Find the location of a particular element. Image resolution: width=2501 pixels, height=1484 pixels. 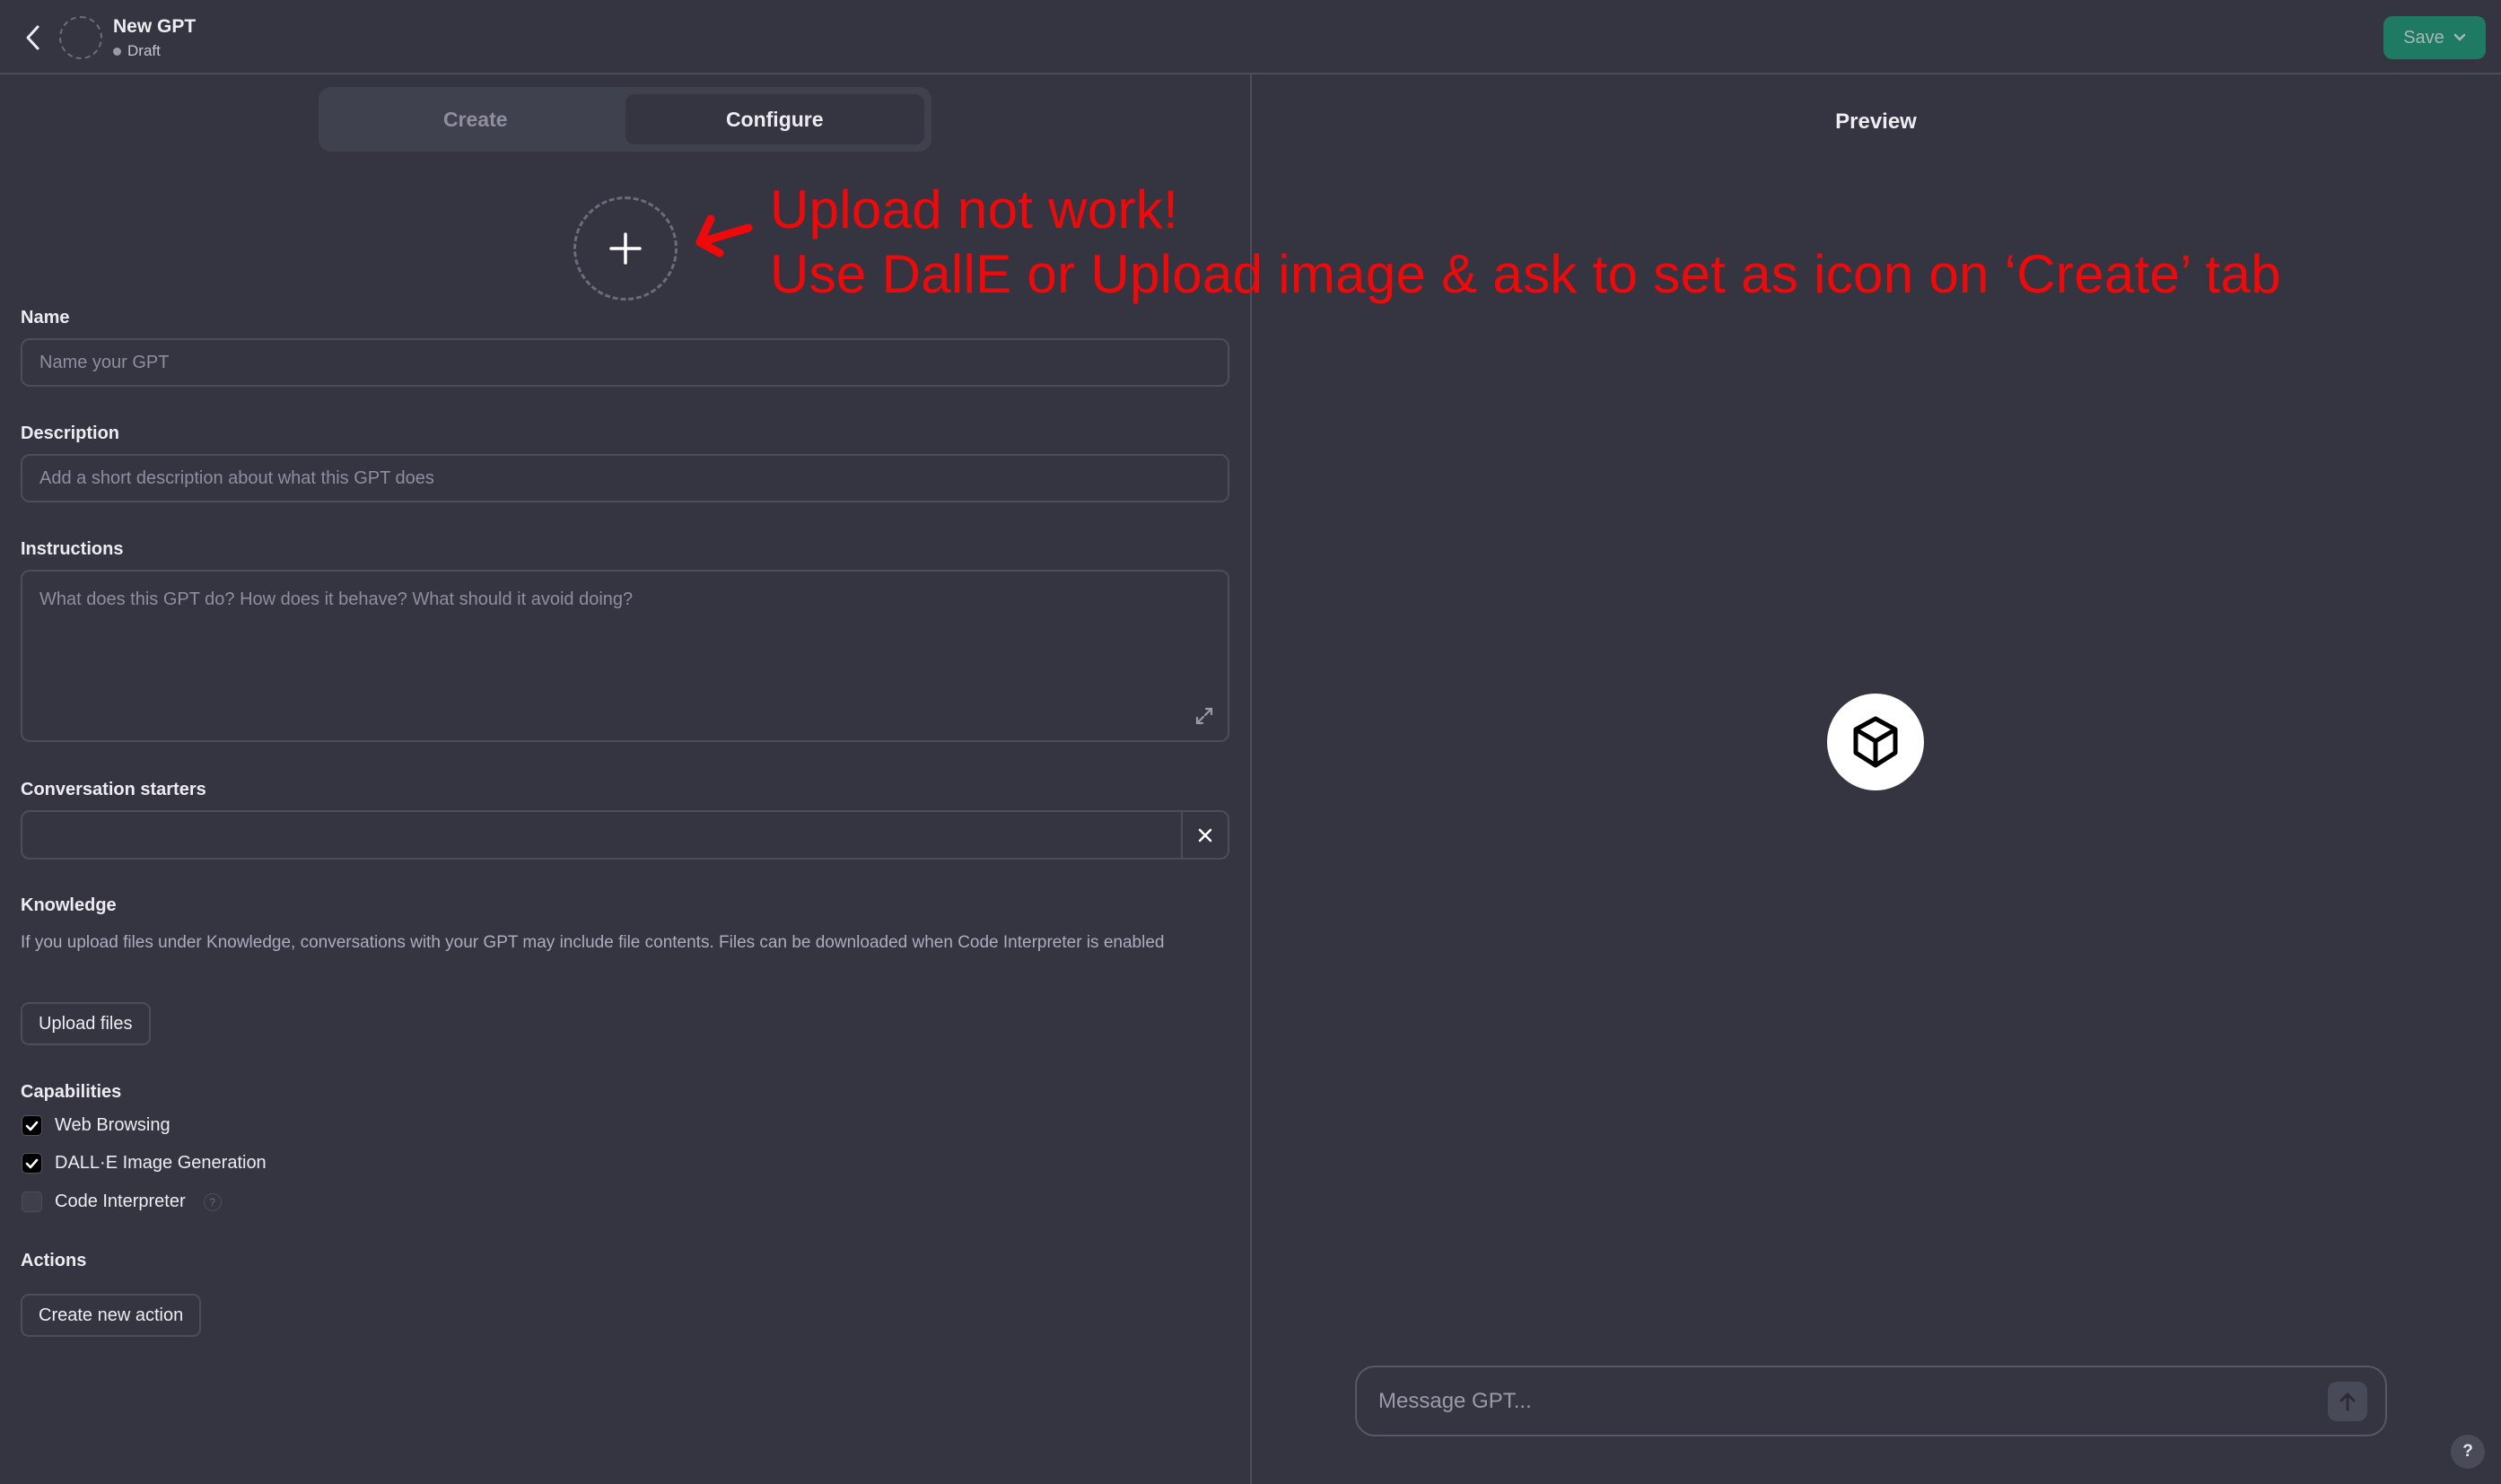

help-button: ? is located at coordinates (2468, 1452).